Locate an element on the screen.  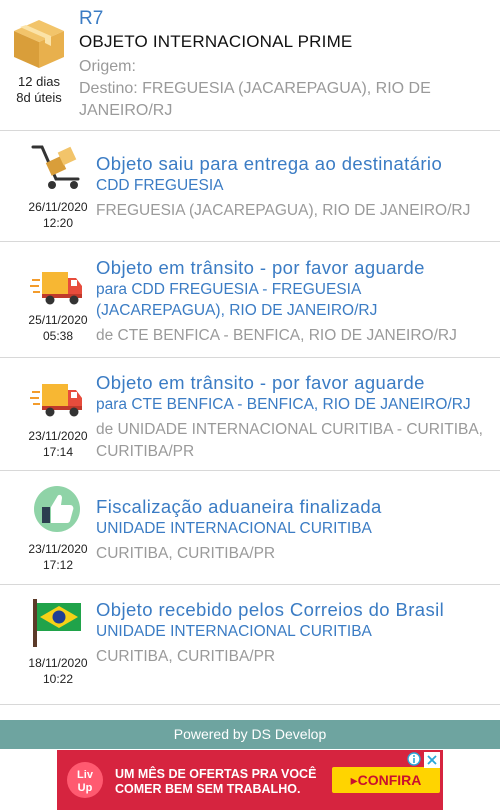
event-title: Fiscalização aduaneira finalizada is located at coordinates (239, 506).